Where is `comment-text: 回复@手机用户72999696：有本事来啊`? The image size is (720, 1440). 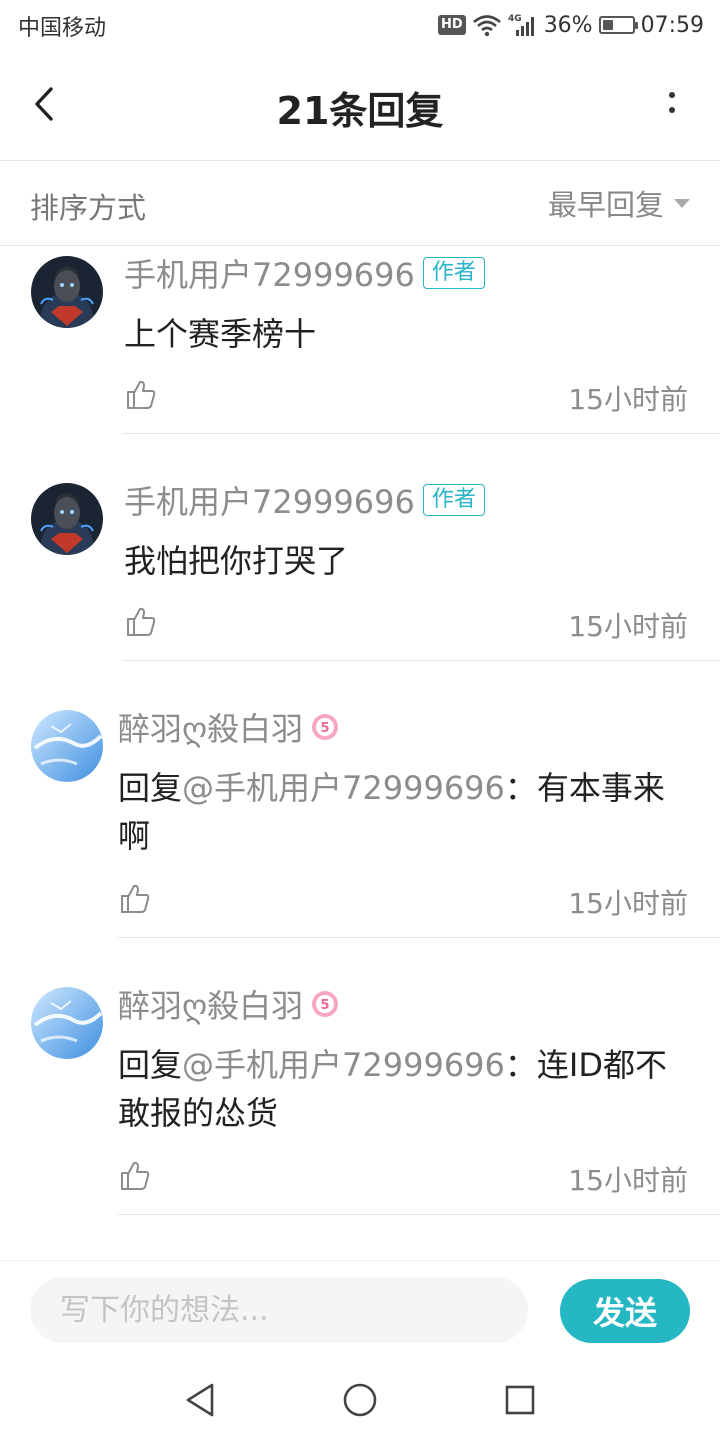
comment-text: 回复@手机用户72999696：有本事来啊 is located at coordinates (398, 812).